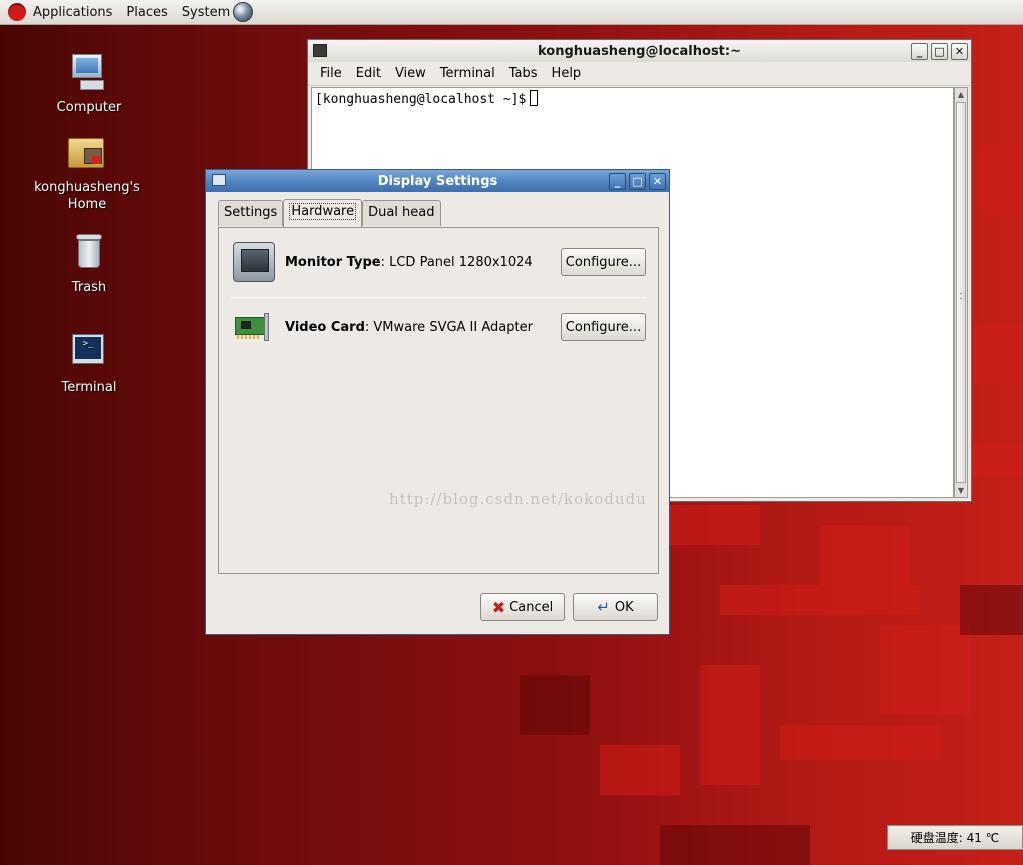  Describe the element at coordinates (87, 153) in the screenshot. I see `home-folder-icon` at that location.